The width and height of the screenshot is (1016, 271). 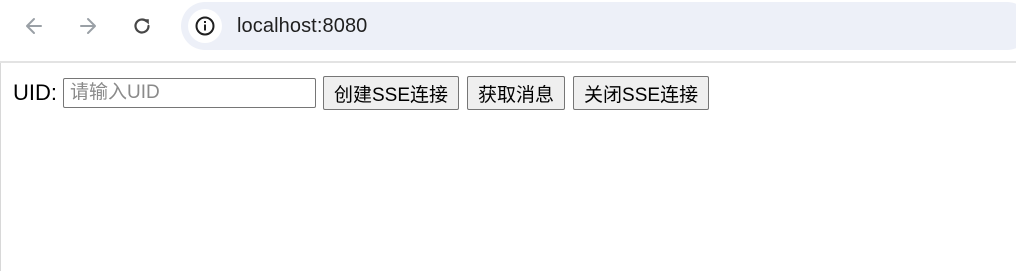 I want to click on forward-button, so click(x=88, y=26).